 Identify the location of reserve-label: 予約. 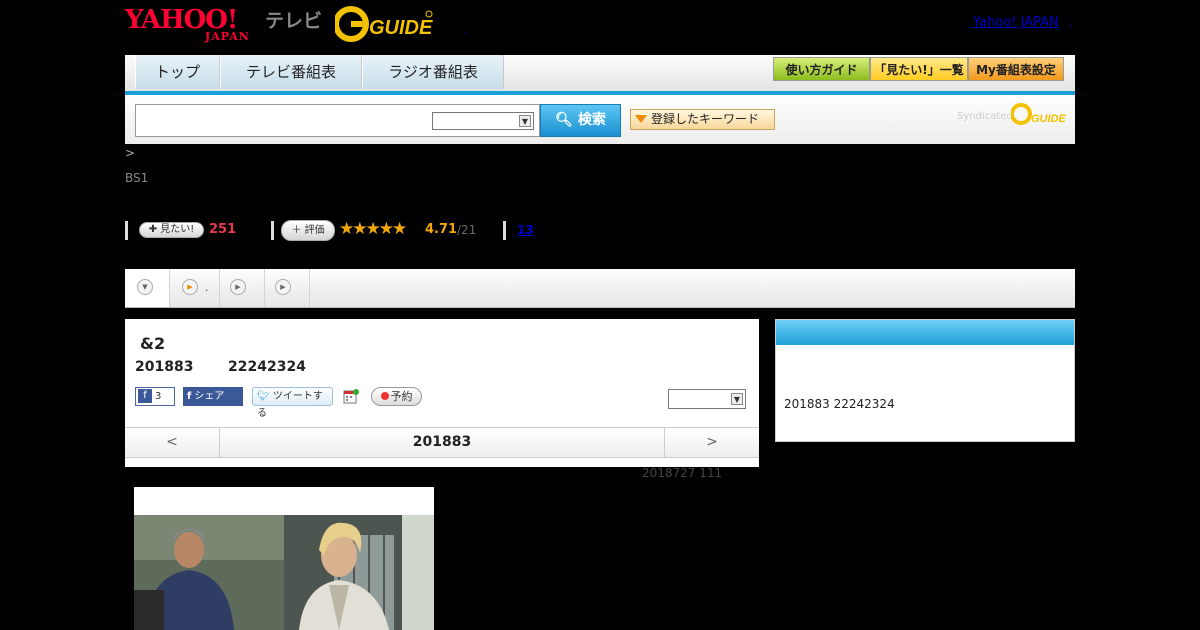
(401, 396).